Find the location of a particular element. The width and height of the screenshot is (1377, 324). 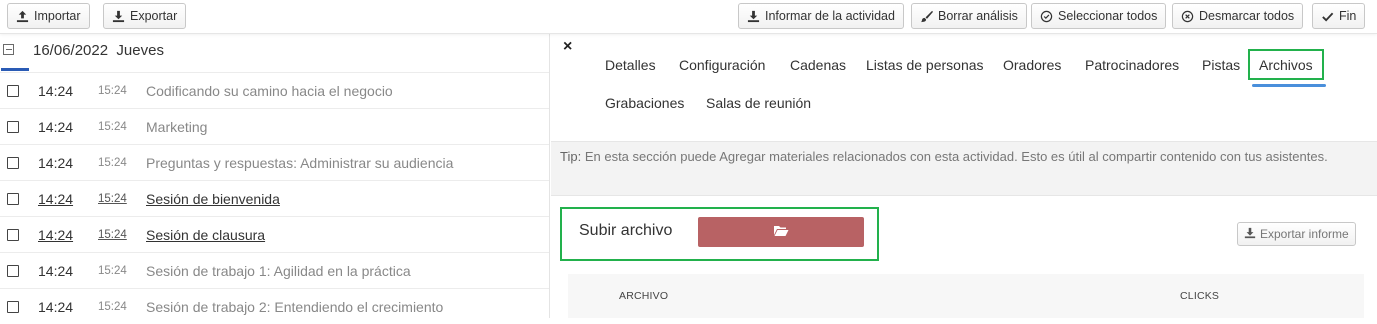

folder-open-icon is located at coordinates (781, 232).